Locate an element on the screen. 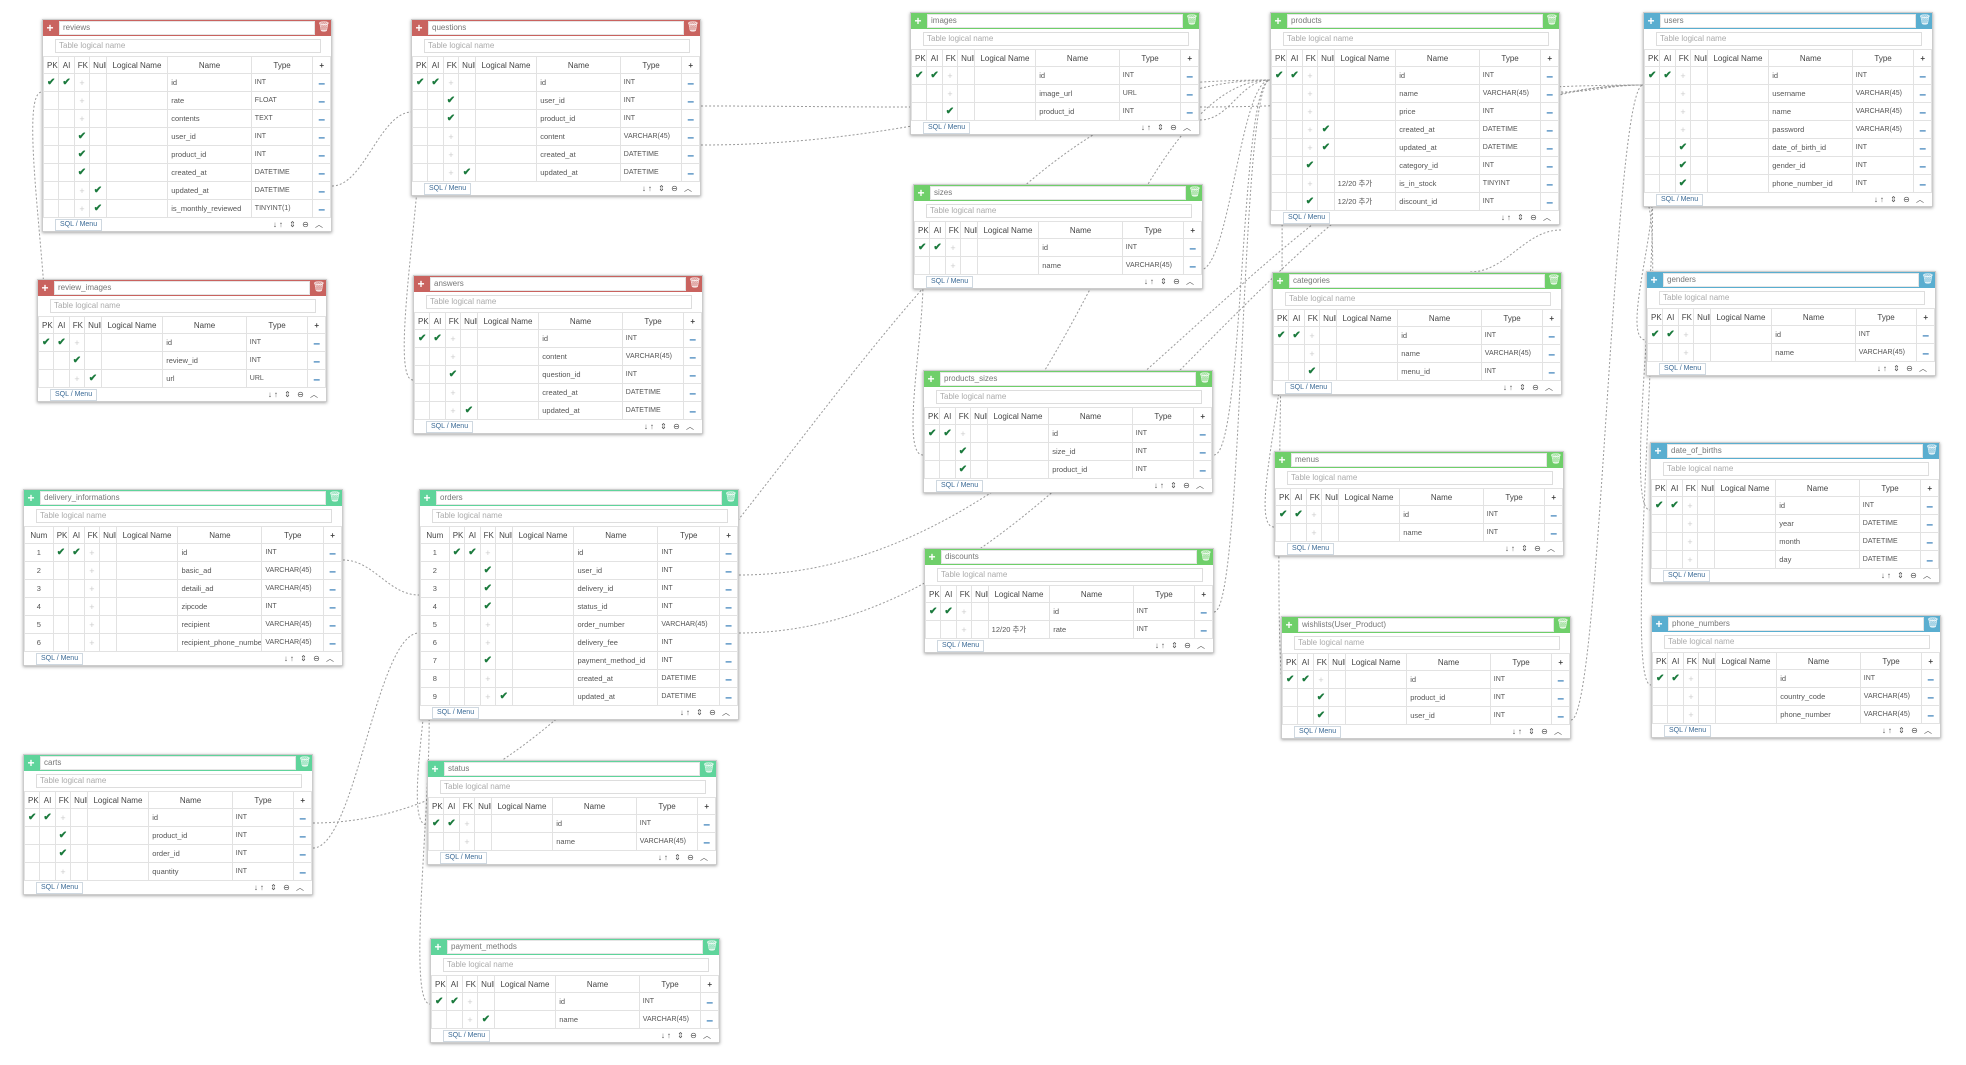  column-row: 4 + zipcode INT – is located at coordinates (183, 606).